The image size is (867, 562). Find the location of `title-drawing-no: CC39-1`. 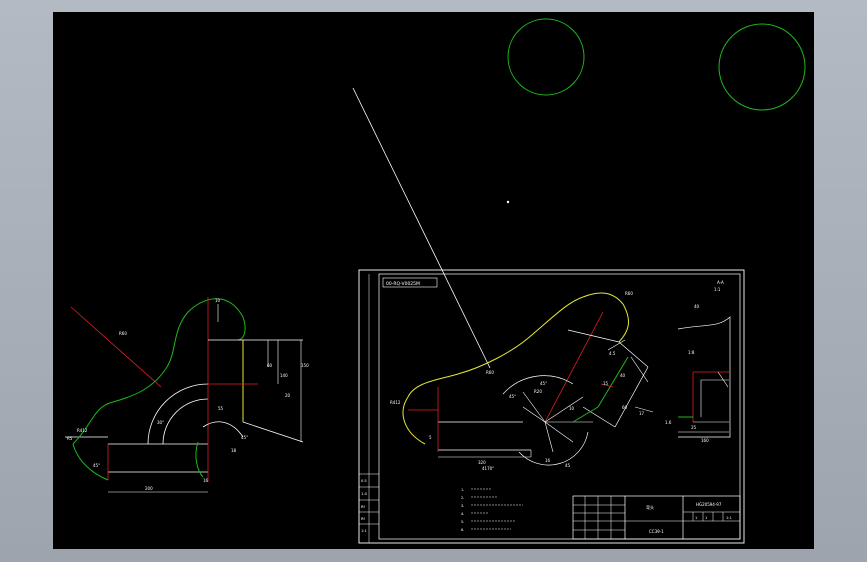

title-drawing-no: CC39-1 is located at coordinates (656, 531).